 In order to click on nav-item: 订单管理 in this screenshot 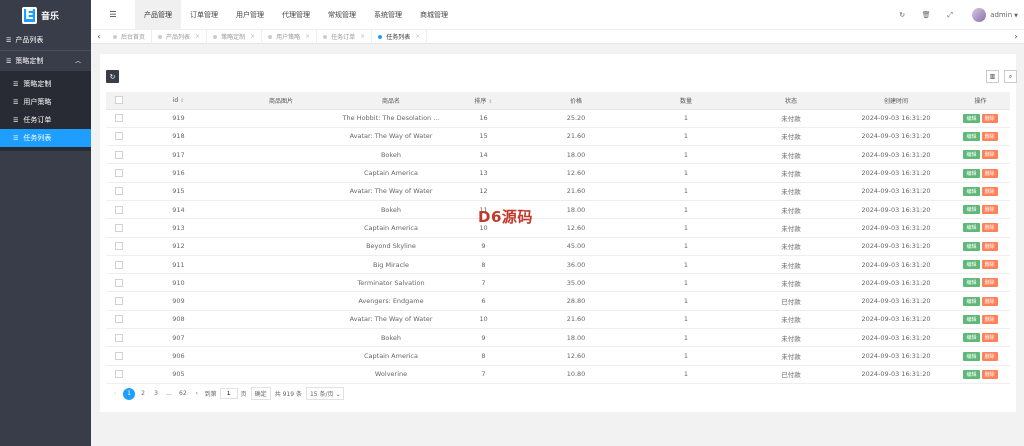, I will do `click(204, 15)`.